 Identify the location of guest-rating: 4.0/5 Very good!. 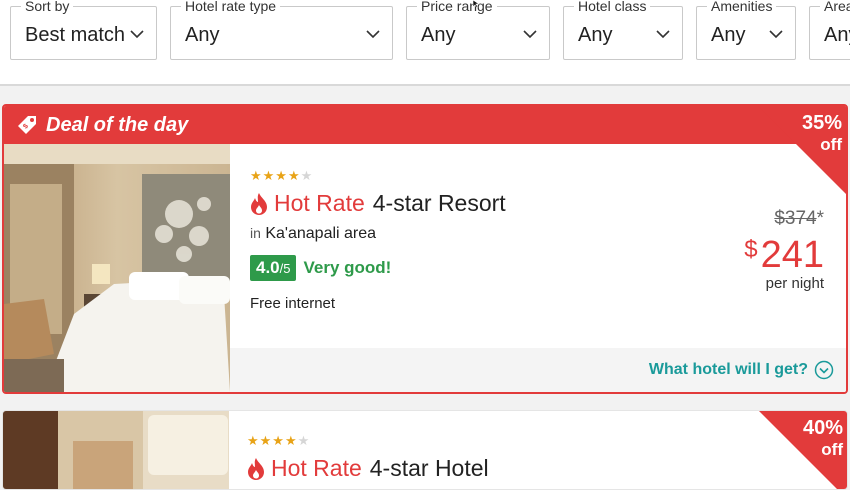
(378, 268).